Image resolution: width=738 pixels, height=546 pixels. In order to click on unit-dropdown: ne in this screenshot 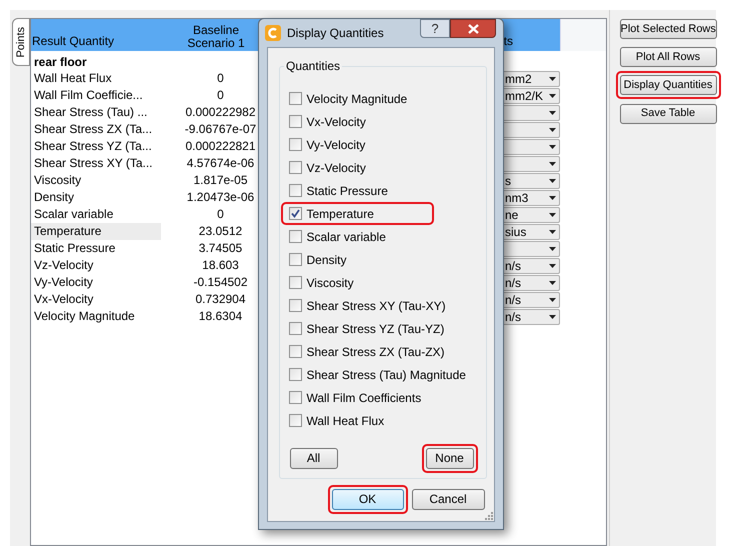, I will do `click(531, 214)`.